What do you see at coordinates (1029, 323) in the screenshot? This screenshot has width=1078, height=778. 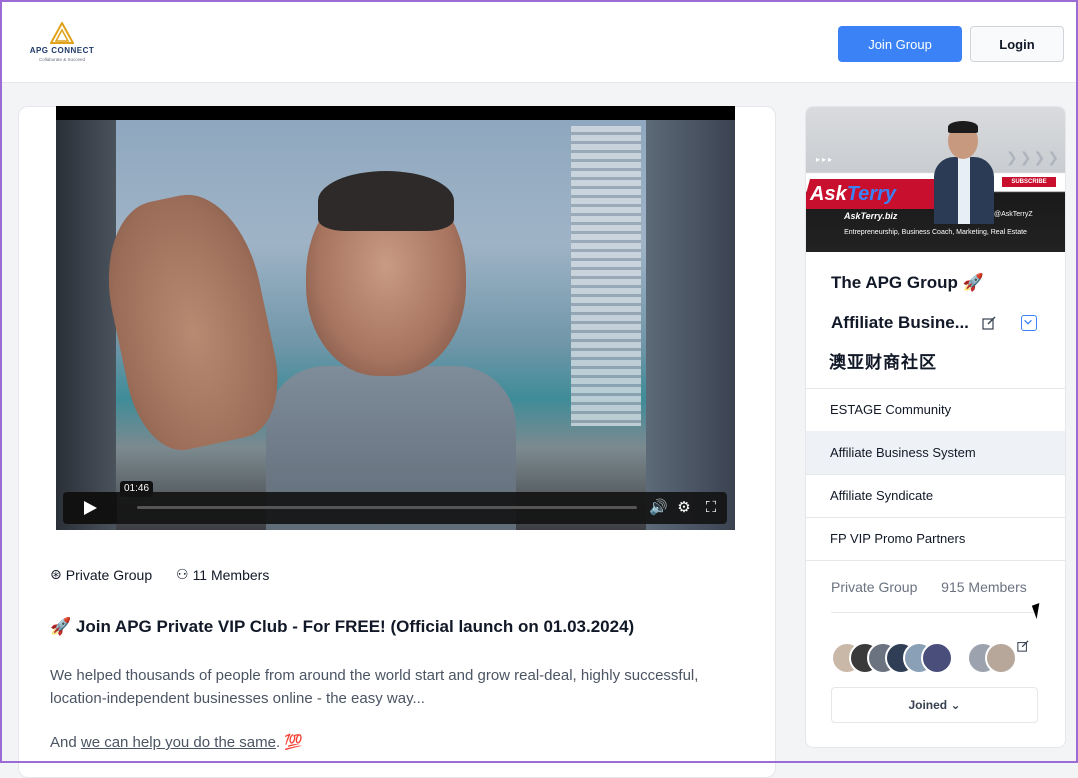 I see `group-switch-dropdown-icon` at bounding box center [1029, 323].